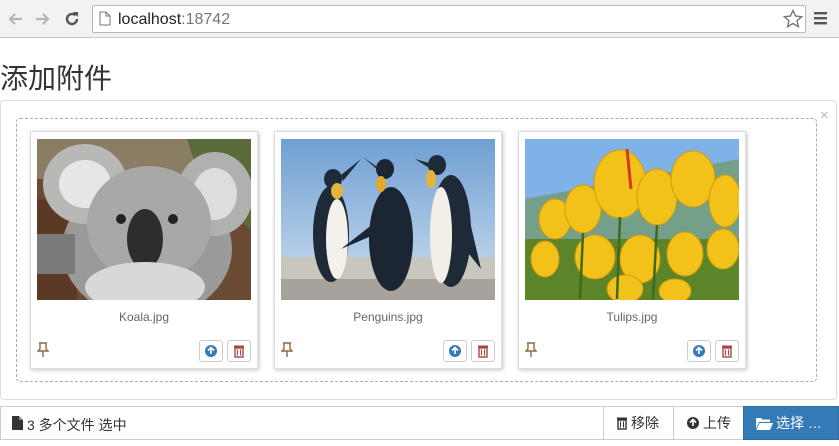 This screenshot has width=839, height=446. What do you see at coordinates (764, 423) in the screenshot?
I see `folder-open-icon` at bounding box center [764, 423].